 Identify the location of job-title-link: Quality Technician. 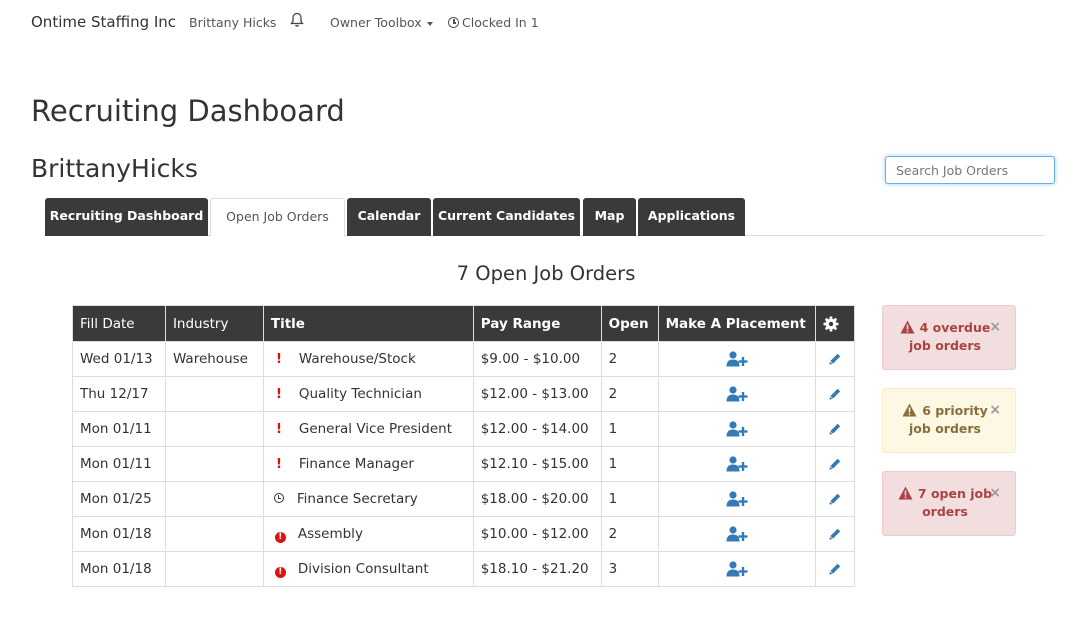
(360, 394).